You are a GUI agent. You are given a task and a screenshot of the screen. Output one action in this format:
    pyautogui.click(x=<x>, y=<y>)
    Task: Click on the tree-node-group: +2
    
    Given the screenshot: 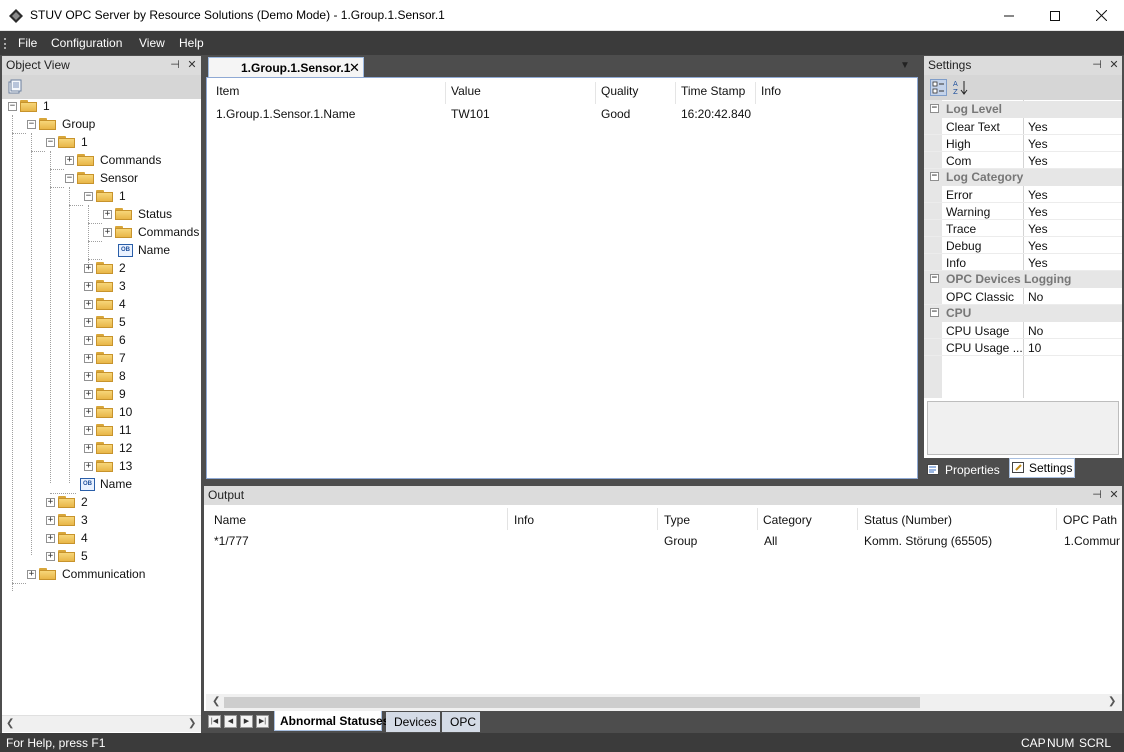 What is the action you would take?
    pyautogui.click(x=67, y=502)
    